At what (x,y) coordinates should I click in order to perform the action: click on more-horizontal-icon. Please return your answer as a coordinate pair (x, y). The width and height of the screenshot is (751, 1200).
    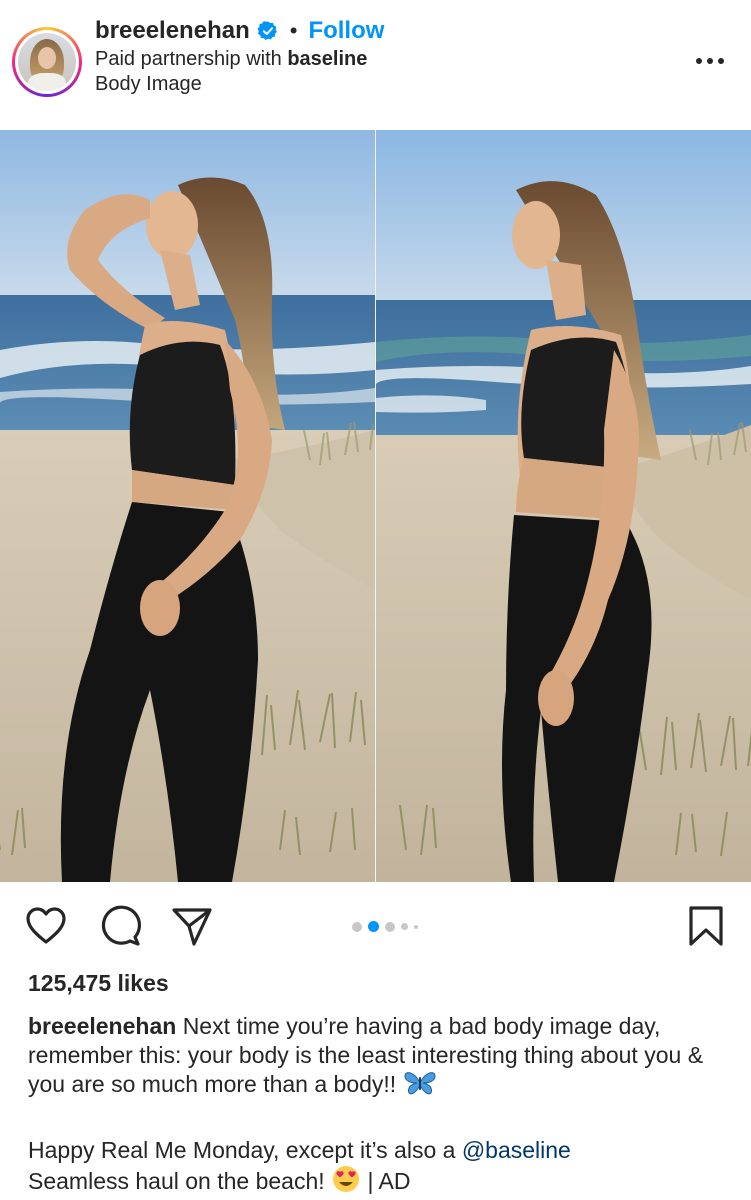
    Looking at the image, I should click on (710, 61).